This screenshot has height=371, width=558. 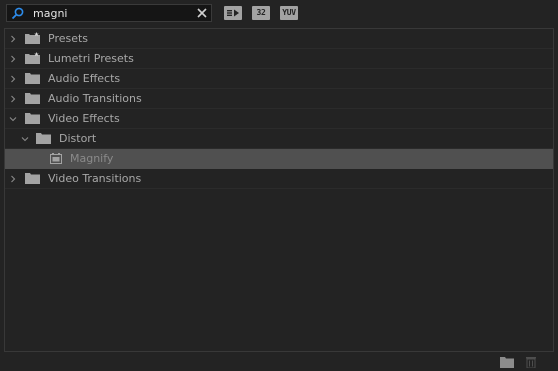 What do you see at coordinates (84, 118) in the screenshot?
I see `tree-item-label: Video Effects` at bounding box center [84, 118].